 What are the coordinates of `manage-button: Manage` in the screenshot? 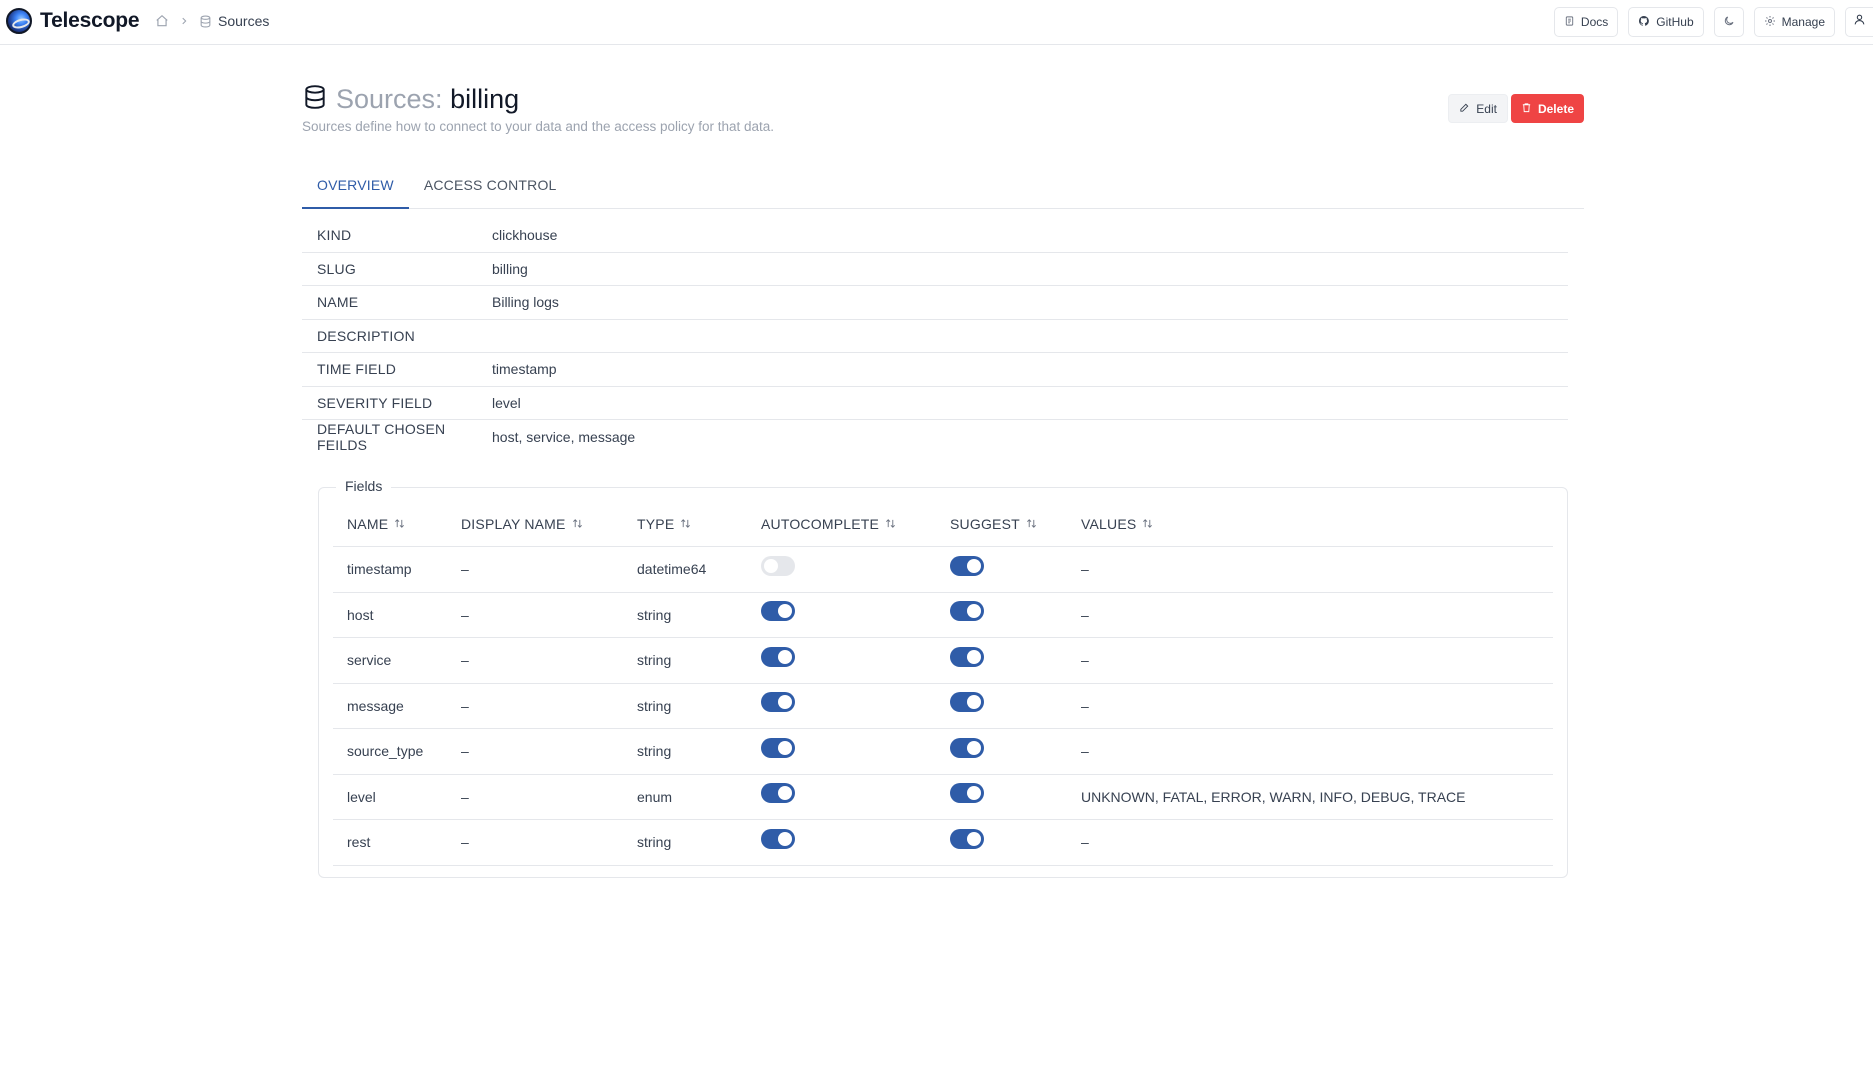 It's located at (1794, 22).